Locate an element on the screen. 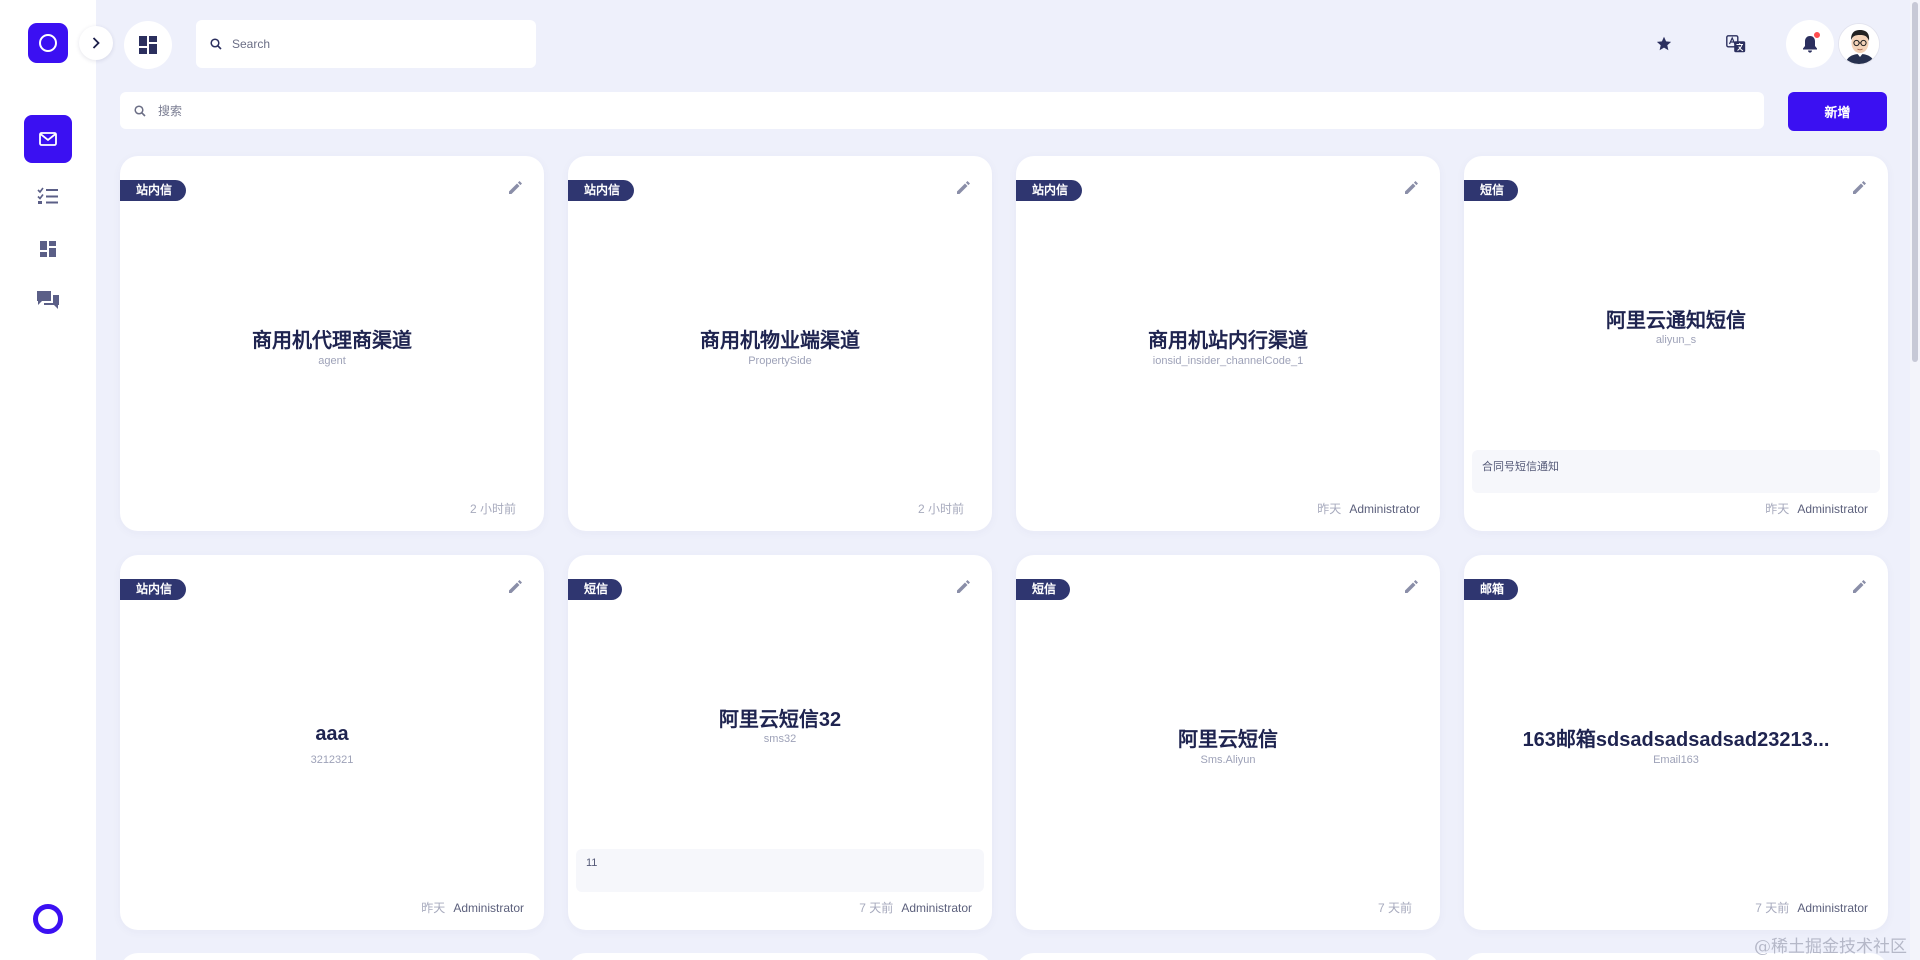  channel-title: 阿里云短信32 is located at coordinates (780, 720).